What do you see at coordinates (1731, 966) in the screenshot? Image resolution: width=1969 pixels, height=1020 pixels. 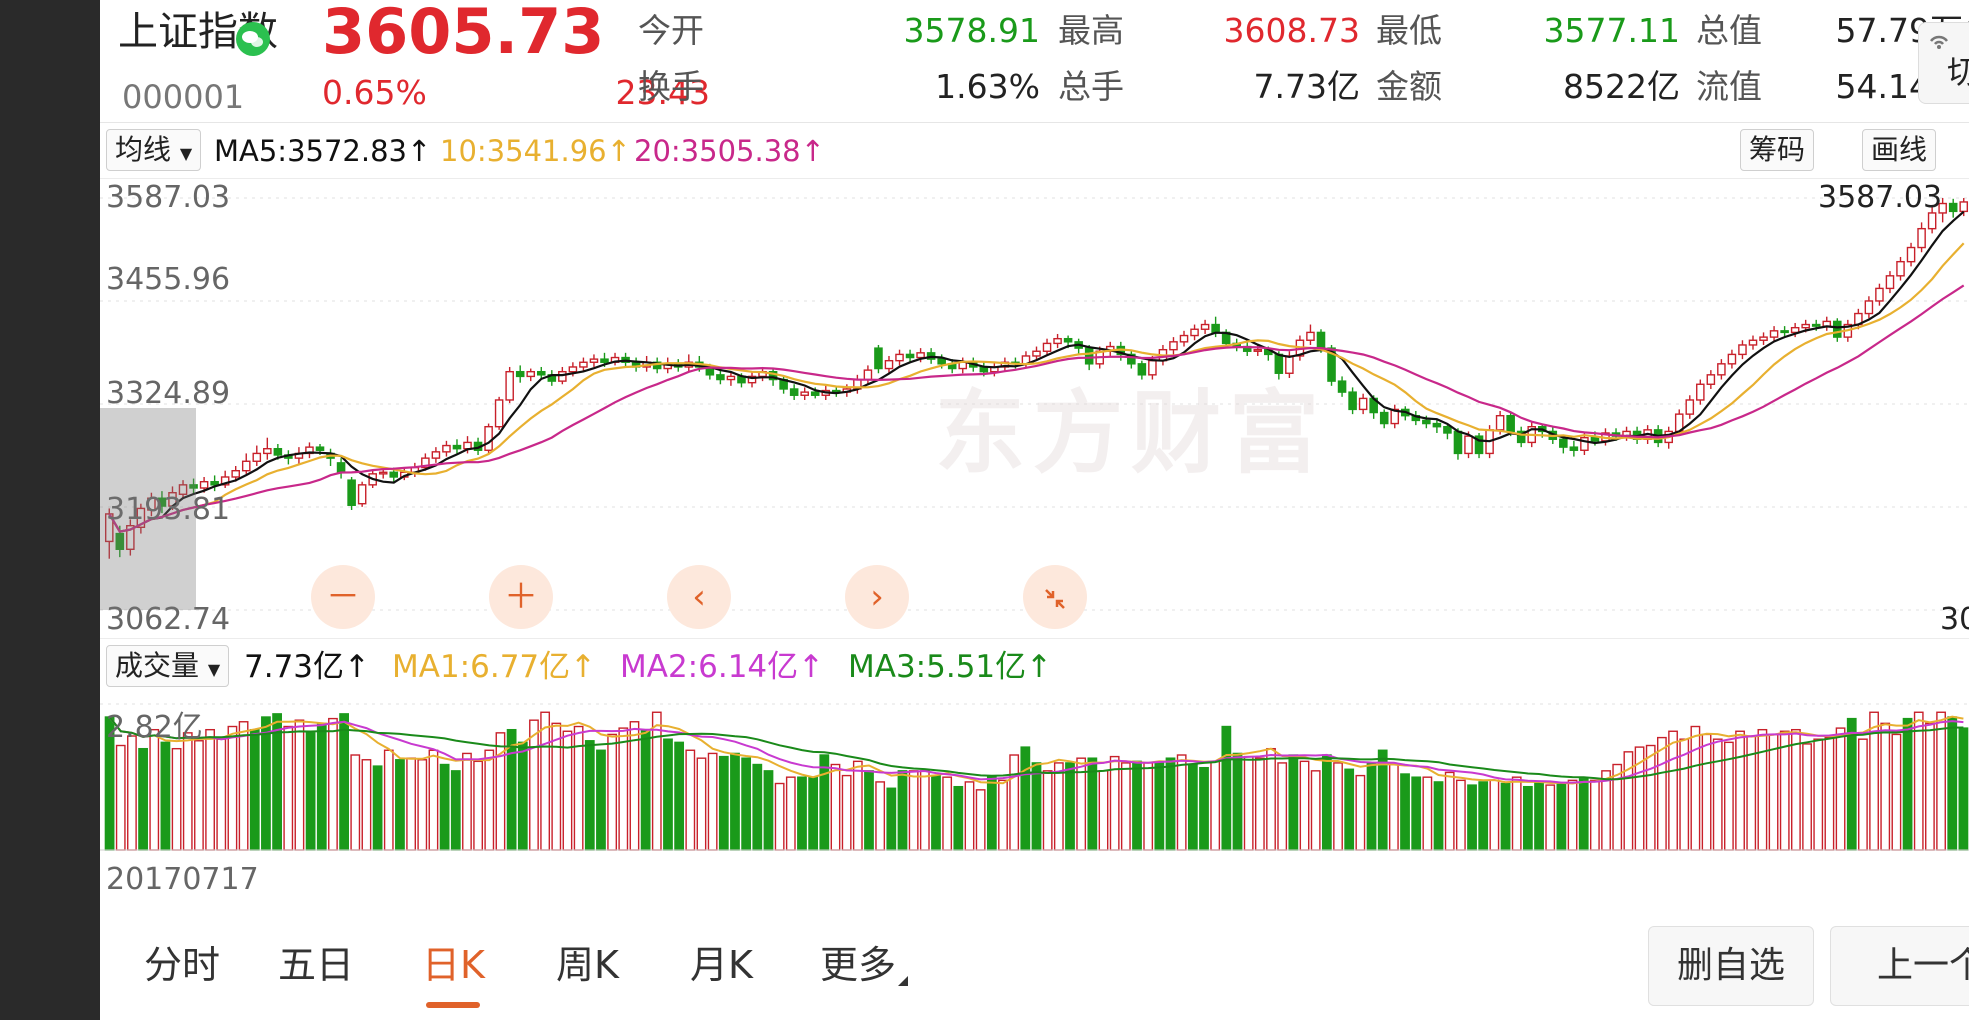 I see `remove-watchlist-button: 删自选` at bounding box center [1731, 966].